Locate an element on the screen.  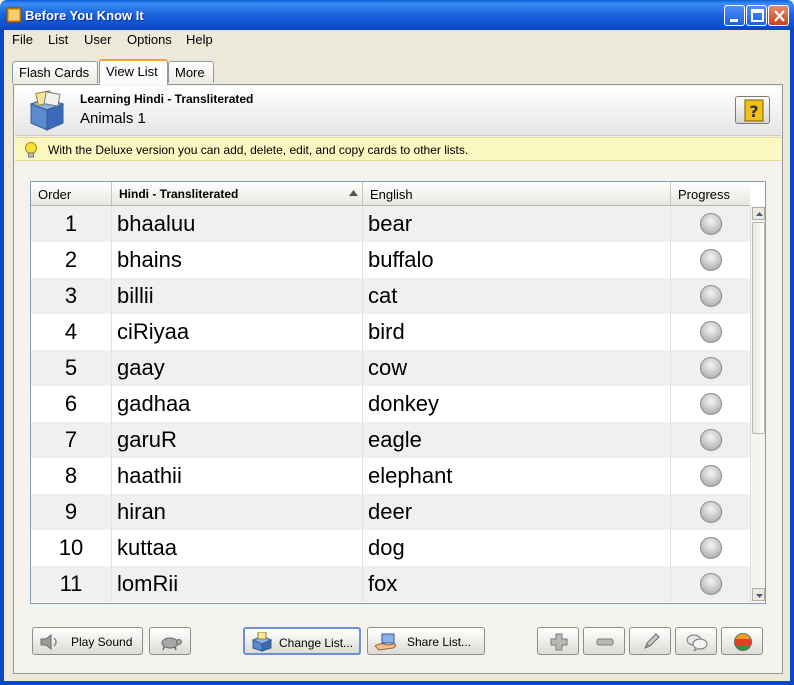
cell-hindi: billii is located at coordinates (237, 296).